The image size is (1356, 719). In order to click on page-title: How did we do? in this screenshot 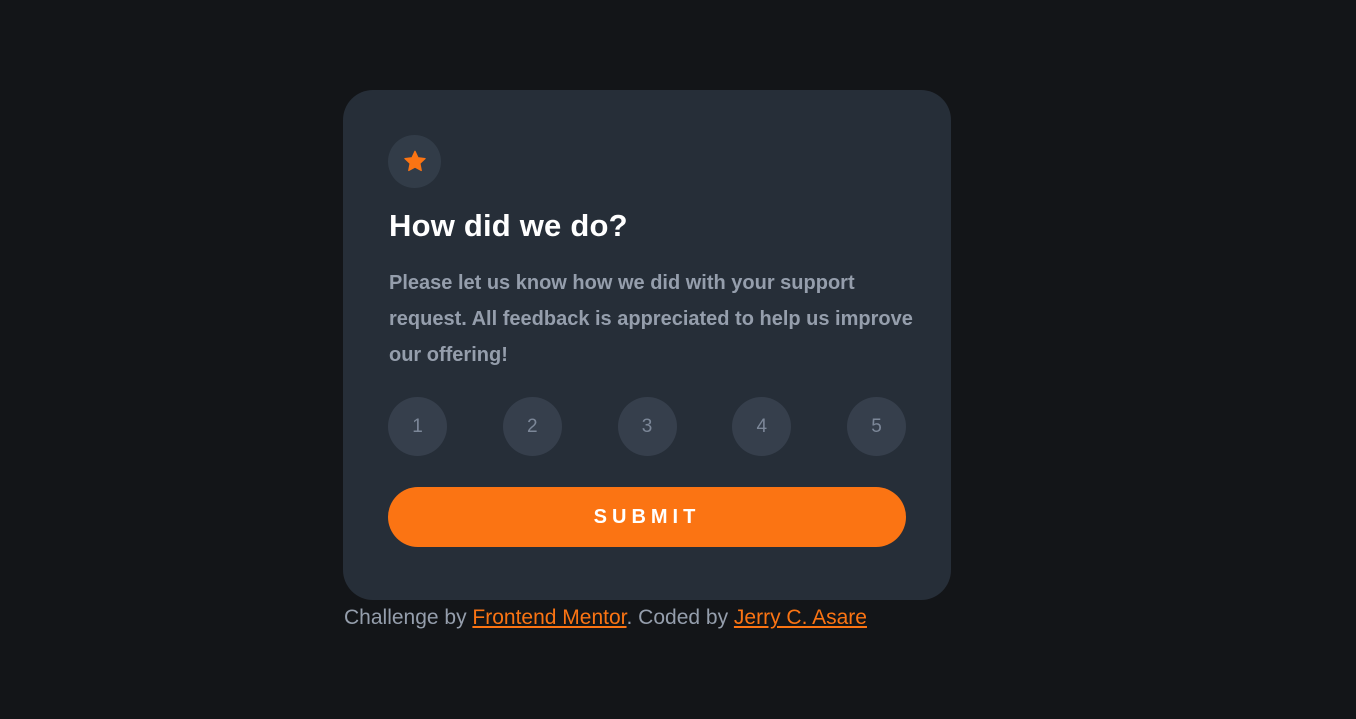, I will do `click(508, 225)`.